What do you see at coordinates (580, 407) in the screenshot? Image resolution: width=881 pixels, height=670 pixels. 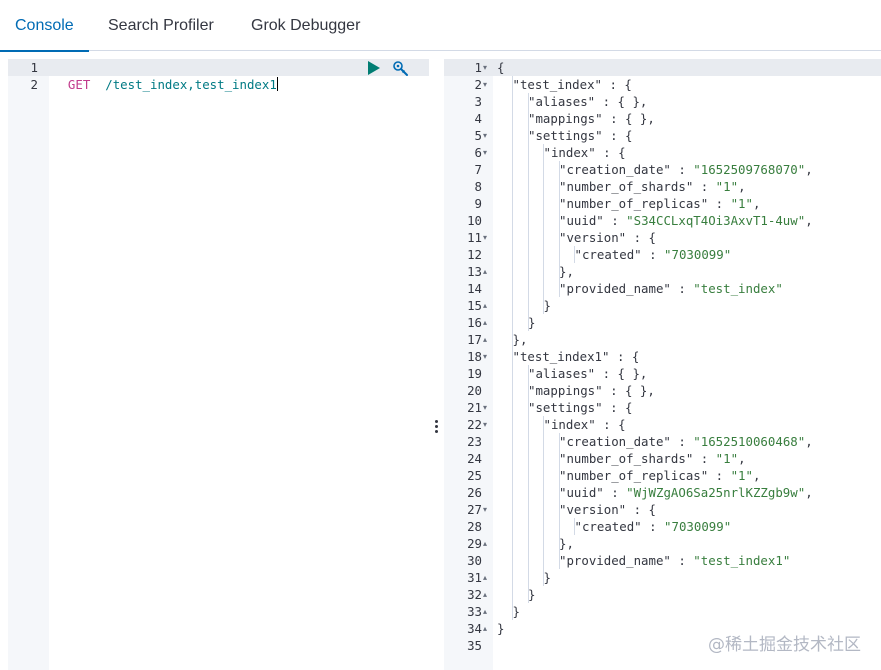 I see `response-line: "settings" : {` at bounding box center [580, 407].